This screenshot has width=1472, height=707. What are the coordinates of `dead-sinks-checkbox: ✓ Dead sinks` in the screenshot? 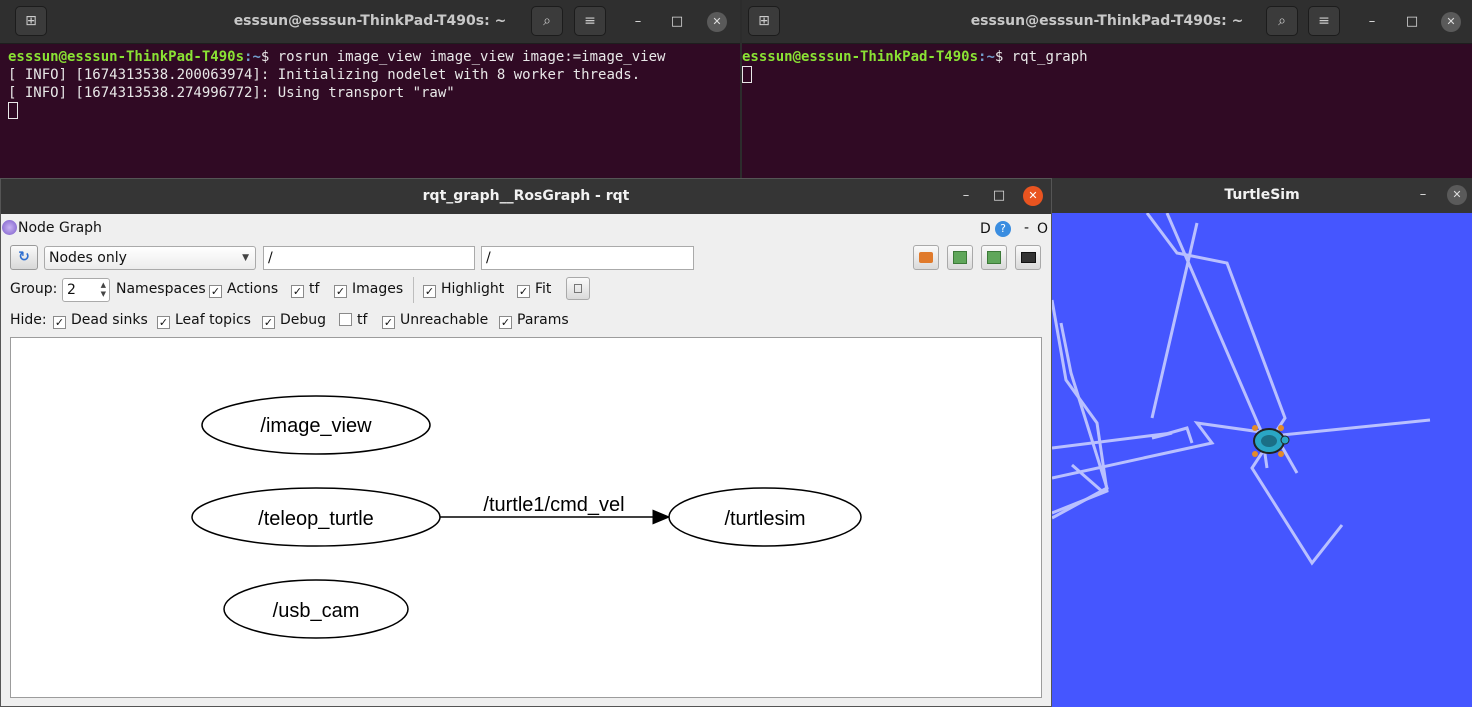 It's located at (100, 320).